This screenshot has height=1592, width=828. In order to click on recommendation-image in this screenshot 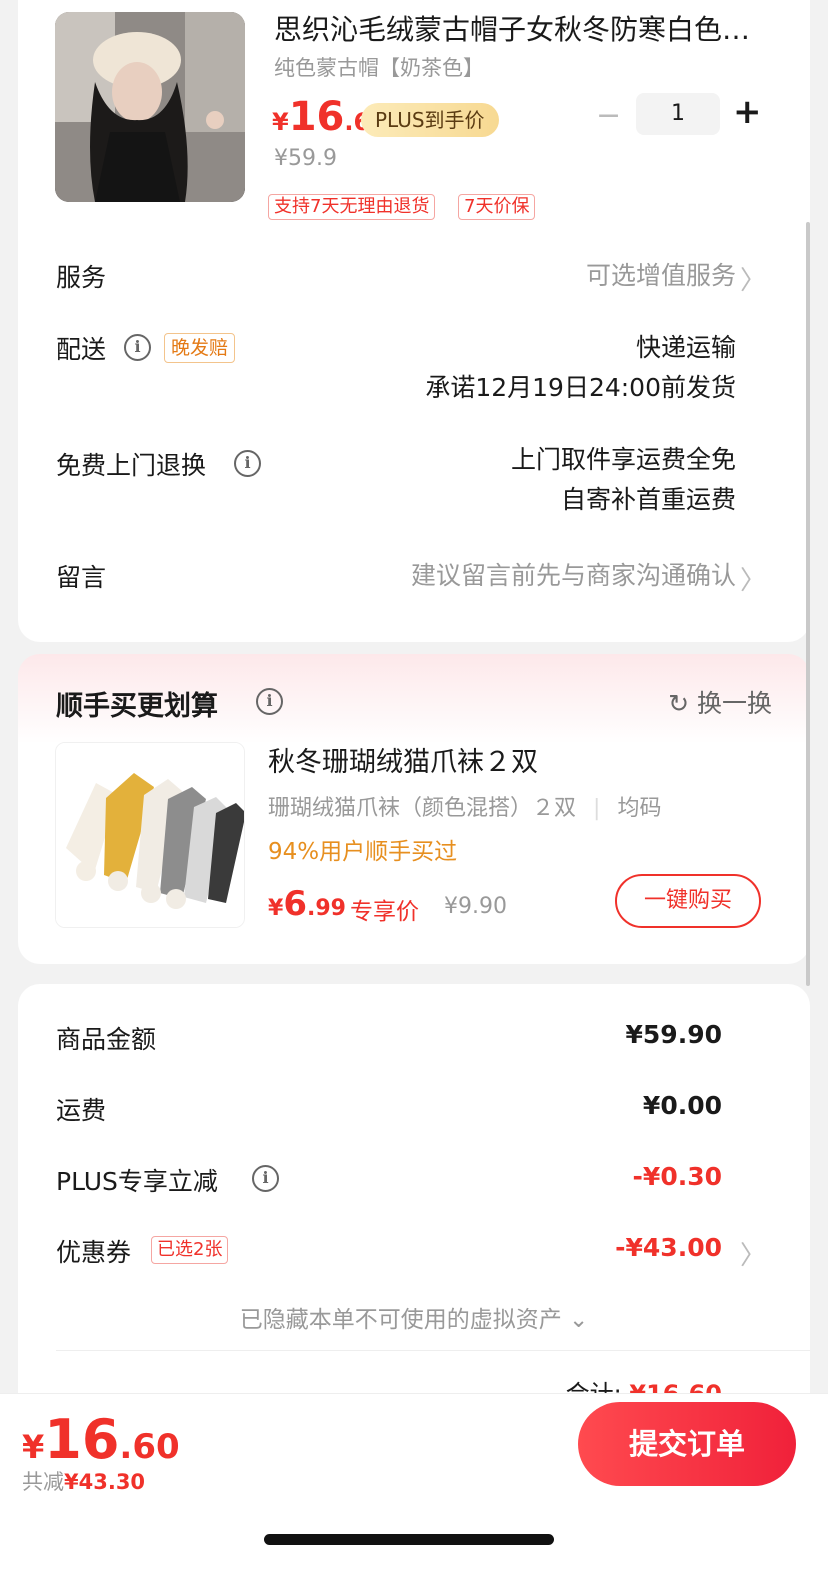, I will do `click(150, 835)`.